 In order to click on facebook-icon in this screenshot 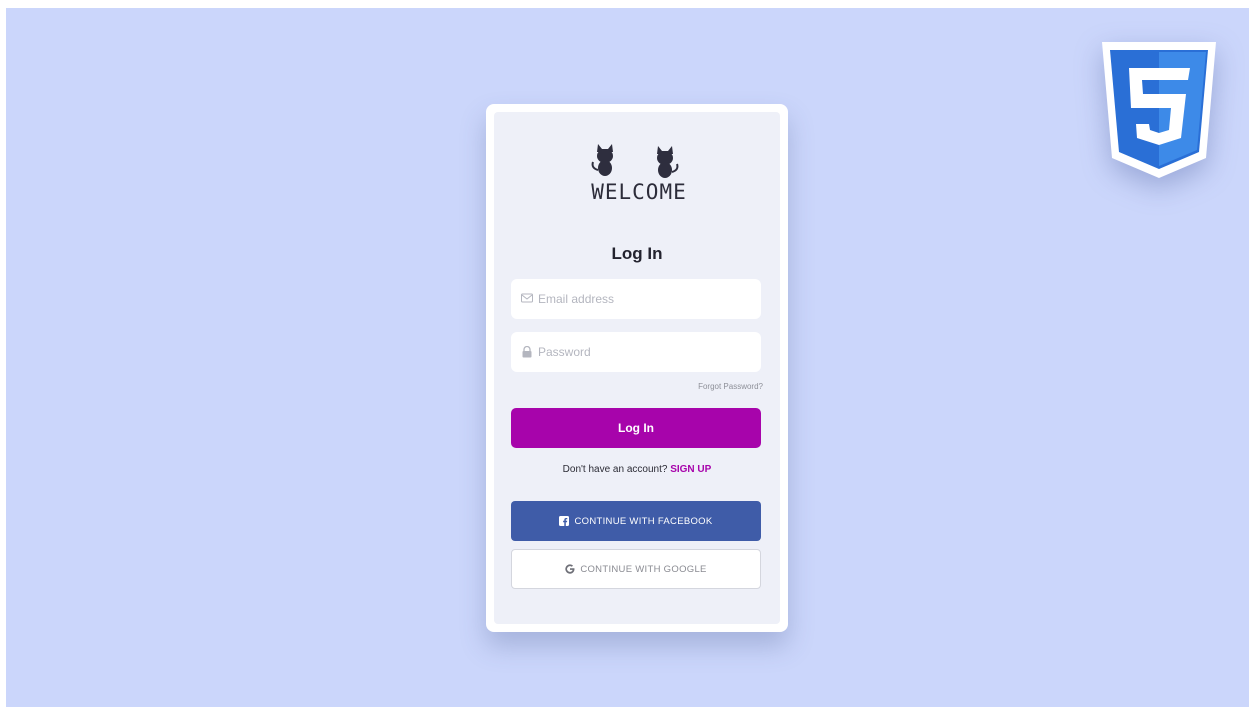, I will do `click(564, 521)`.